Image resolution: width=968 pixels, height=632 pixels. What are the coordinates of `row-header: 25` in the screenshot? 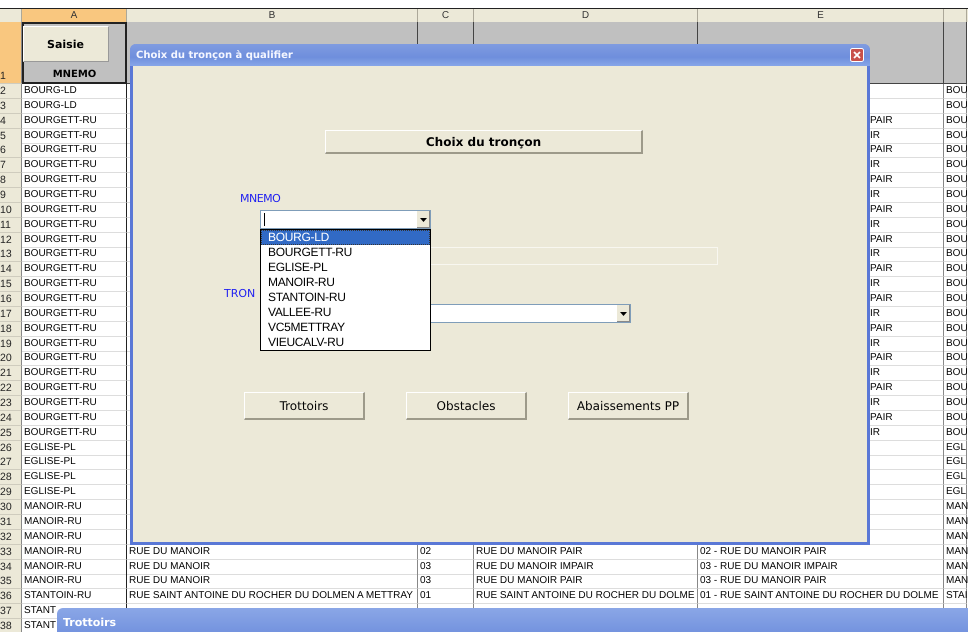 It's located at (11, 433).